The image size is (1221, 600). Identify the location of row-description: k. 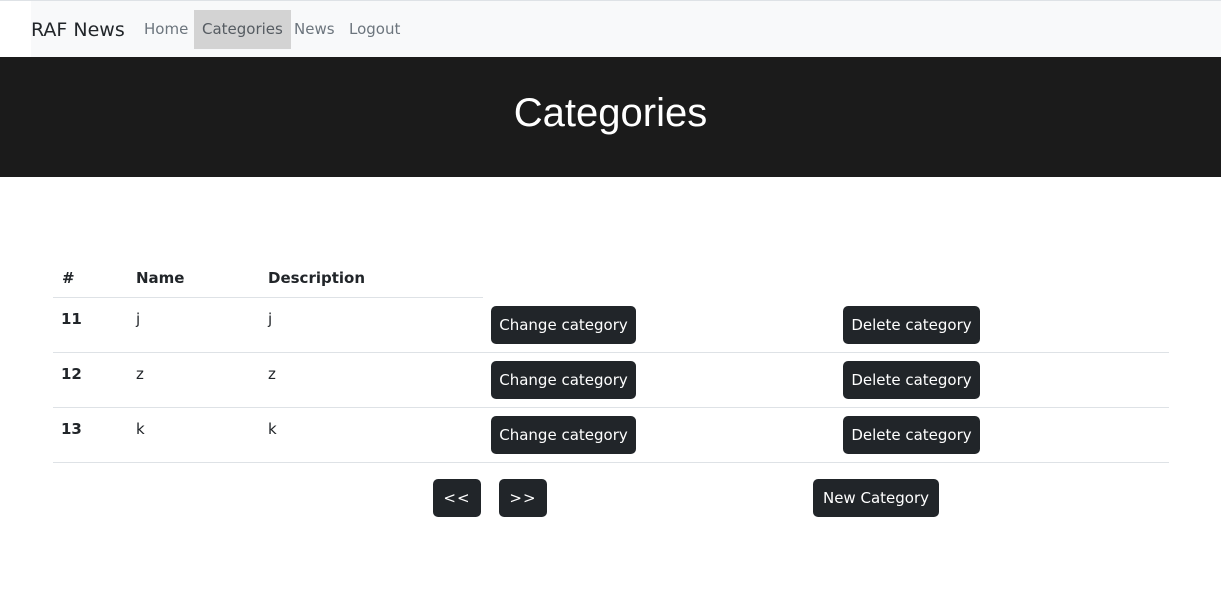
(272, 429).